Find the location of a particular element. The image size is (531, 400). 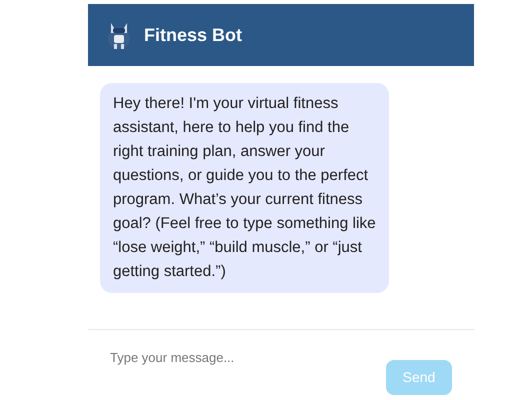

chat-title: Fitness Bot is located at coordinates (193, 35).